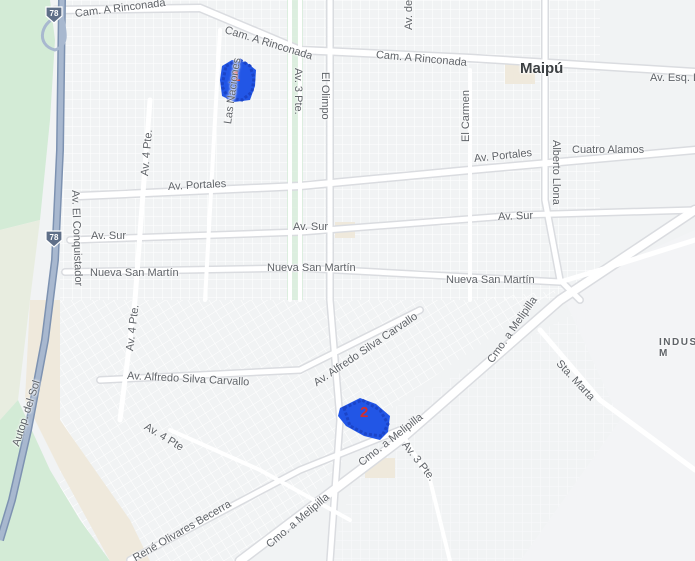  I want to click on city-label-maipu: Maipú, so click(542, 68).